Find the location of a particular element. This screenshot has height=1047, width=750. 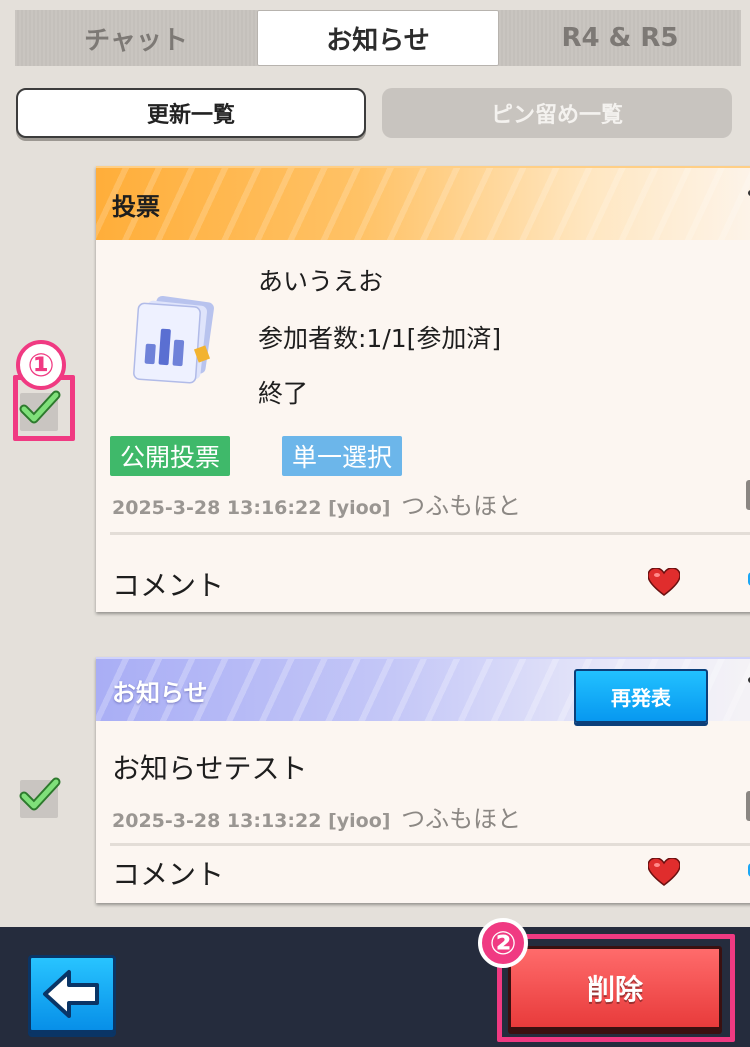

post-meta: 2025-3-28 13:16:22 [yioo] つふもほと is located at coordinates (316, 503).